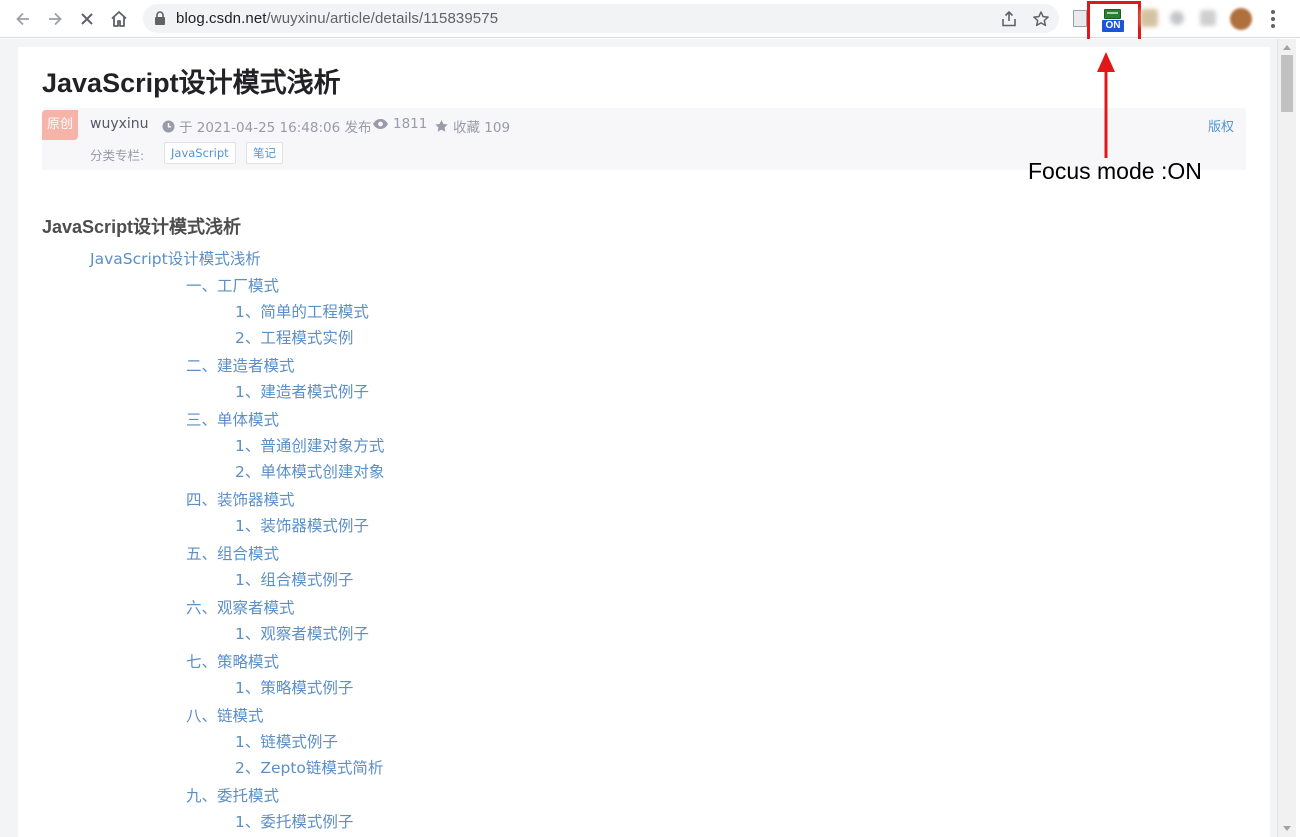  I want to click on toc-link: 九、委托模式, so click(232, 795).